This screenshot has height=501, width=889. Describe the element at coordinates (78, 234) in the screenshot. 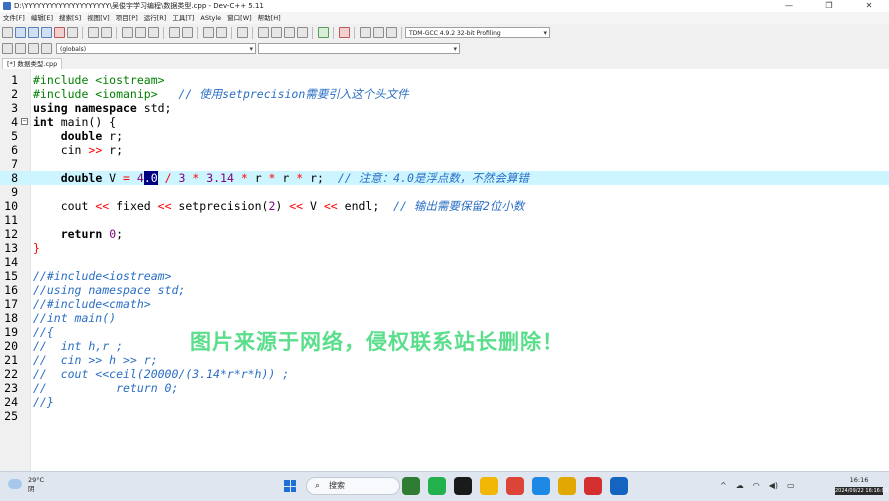

I see `code-text: return 0;` at that location.